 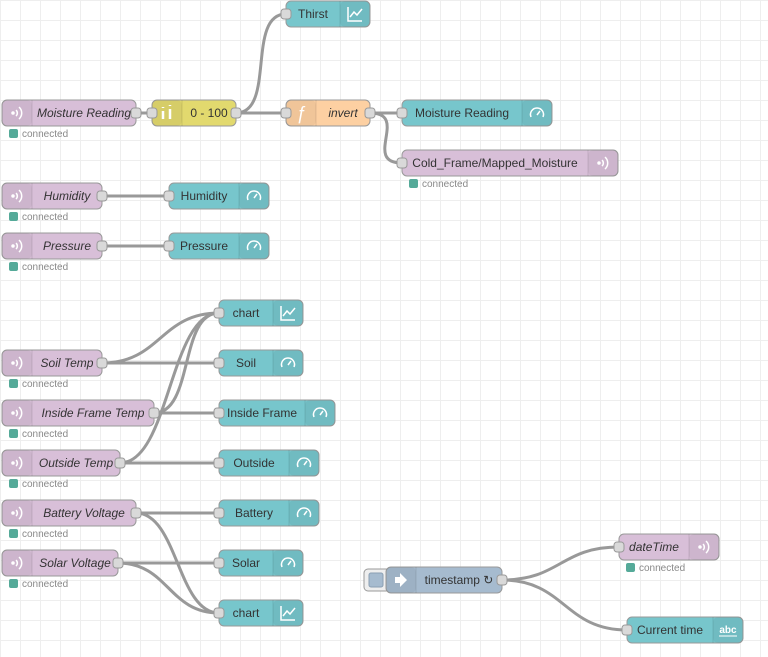 I want to click on node-function: ƒ invert, so click(x=328, y=113).